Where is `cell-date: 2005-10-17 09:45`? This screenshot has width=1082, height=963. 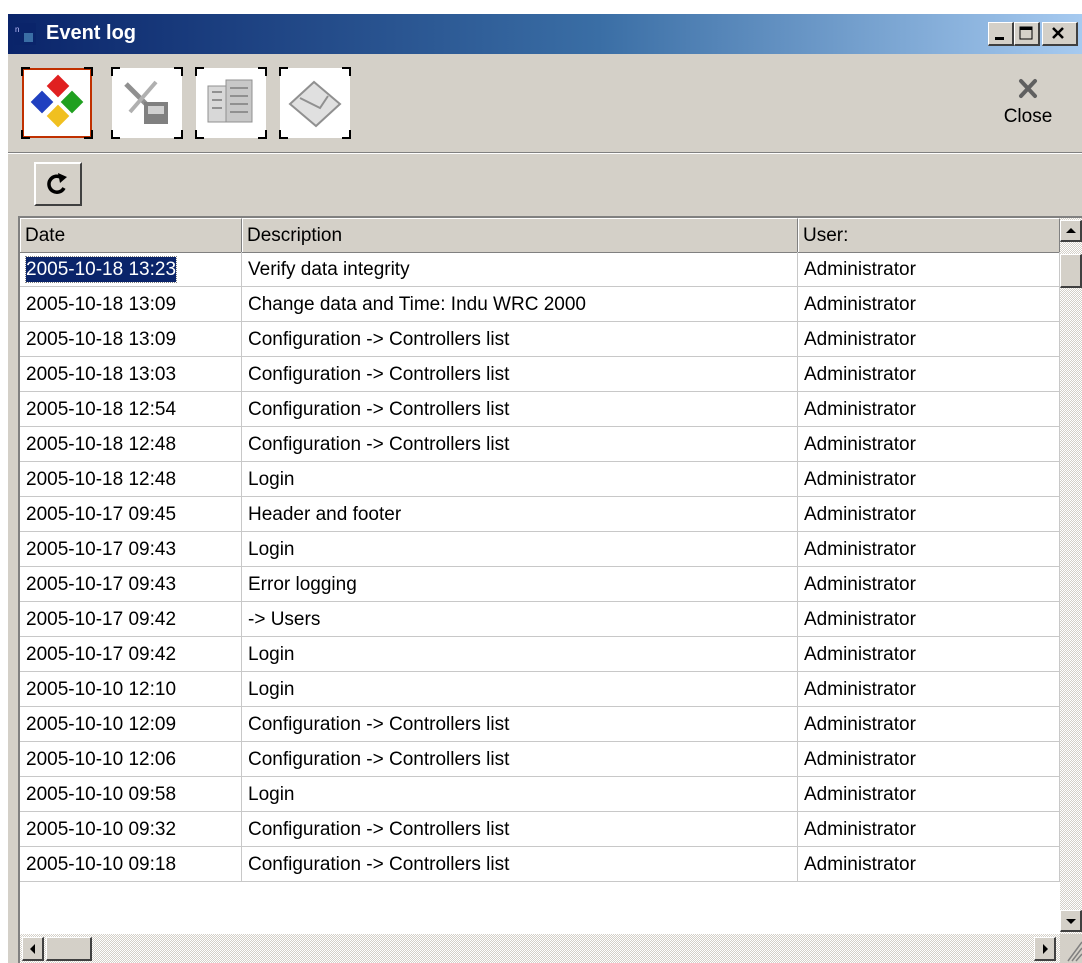
cell-date: 2005-10-17 09:45 is located at coordinates (131, 514).